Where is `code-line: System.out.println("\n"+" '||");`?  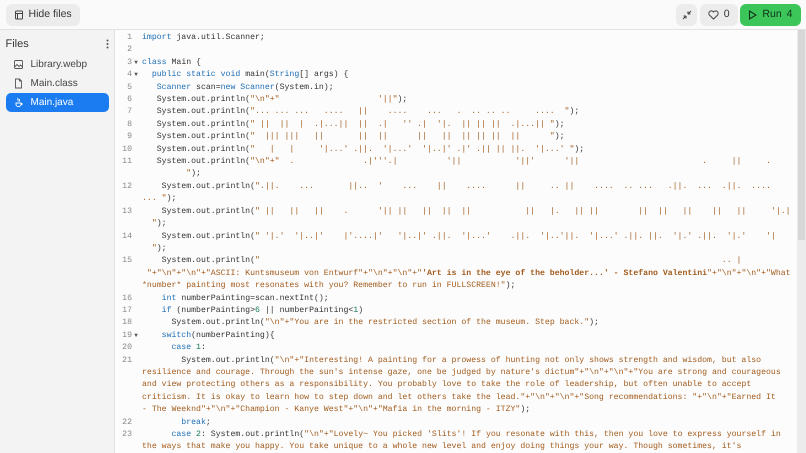
code-line: System.out.println("\n"+" '||"); is located at coordinates (282, 100).